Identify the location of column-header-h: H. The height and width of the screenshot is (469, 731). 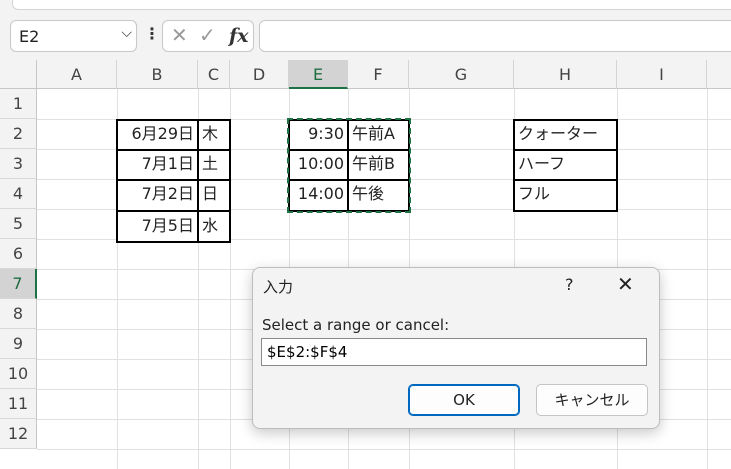
(565, 74).